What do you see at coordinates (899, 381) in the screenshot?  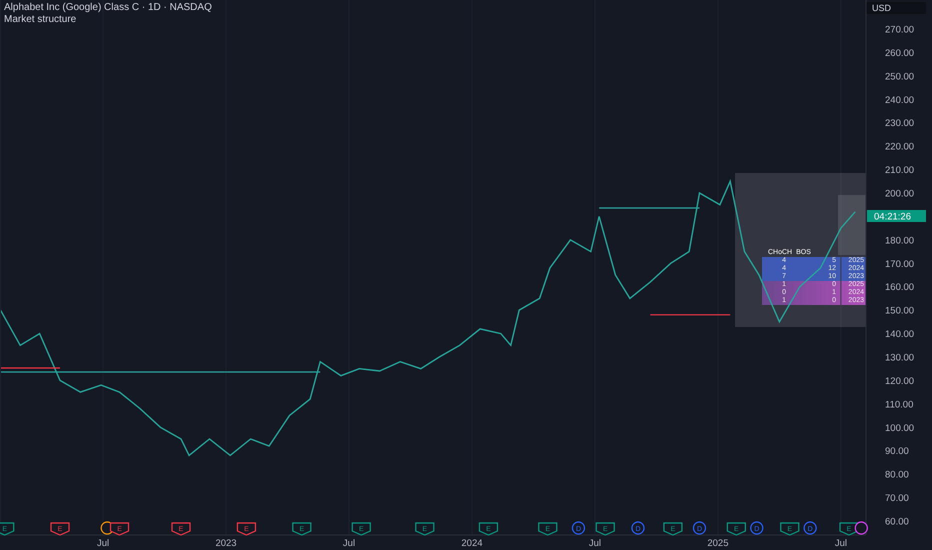 I see `price-label: 120.00` at bounding box center [899, 381].